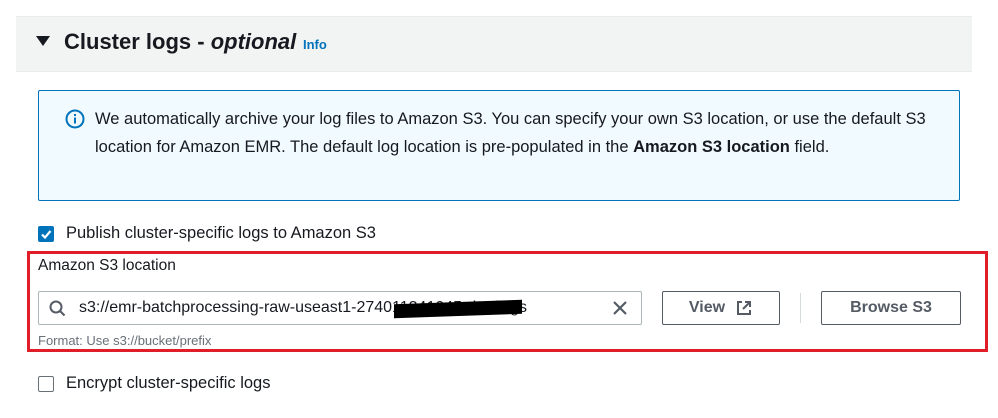 This screenshot has width=998, height=418. Describe the element at coordinates (800, 308) in the screenshot. I see `button-divider` at that location.